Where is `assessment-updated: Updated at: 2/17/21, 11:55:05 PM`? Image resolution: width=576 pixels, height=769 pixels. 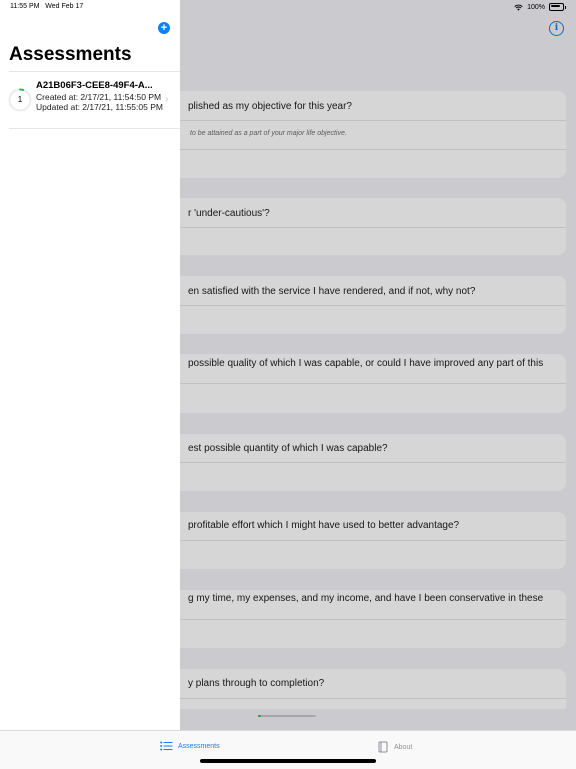
assessment-updated: Updated at: 2/17/21, 11:55:05 PM is located at coordinates (99, 107).